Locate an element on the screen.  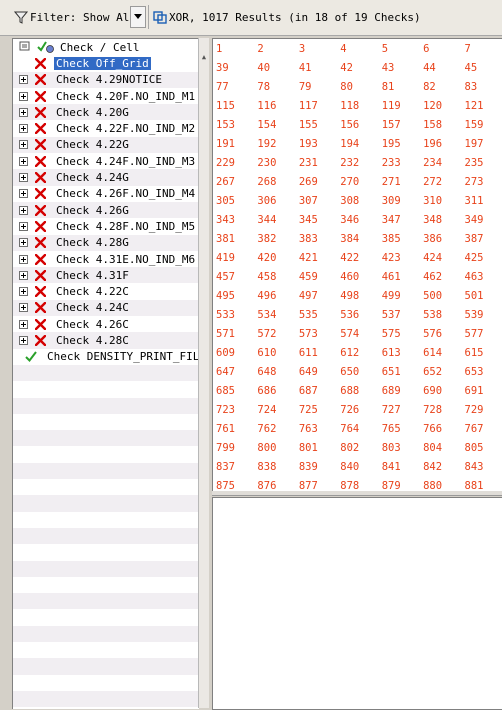
result-cell: 538 is located at coordinates (440, 314).